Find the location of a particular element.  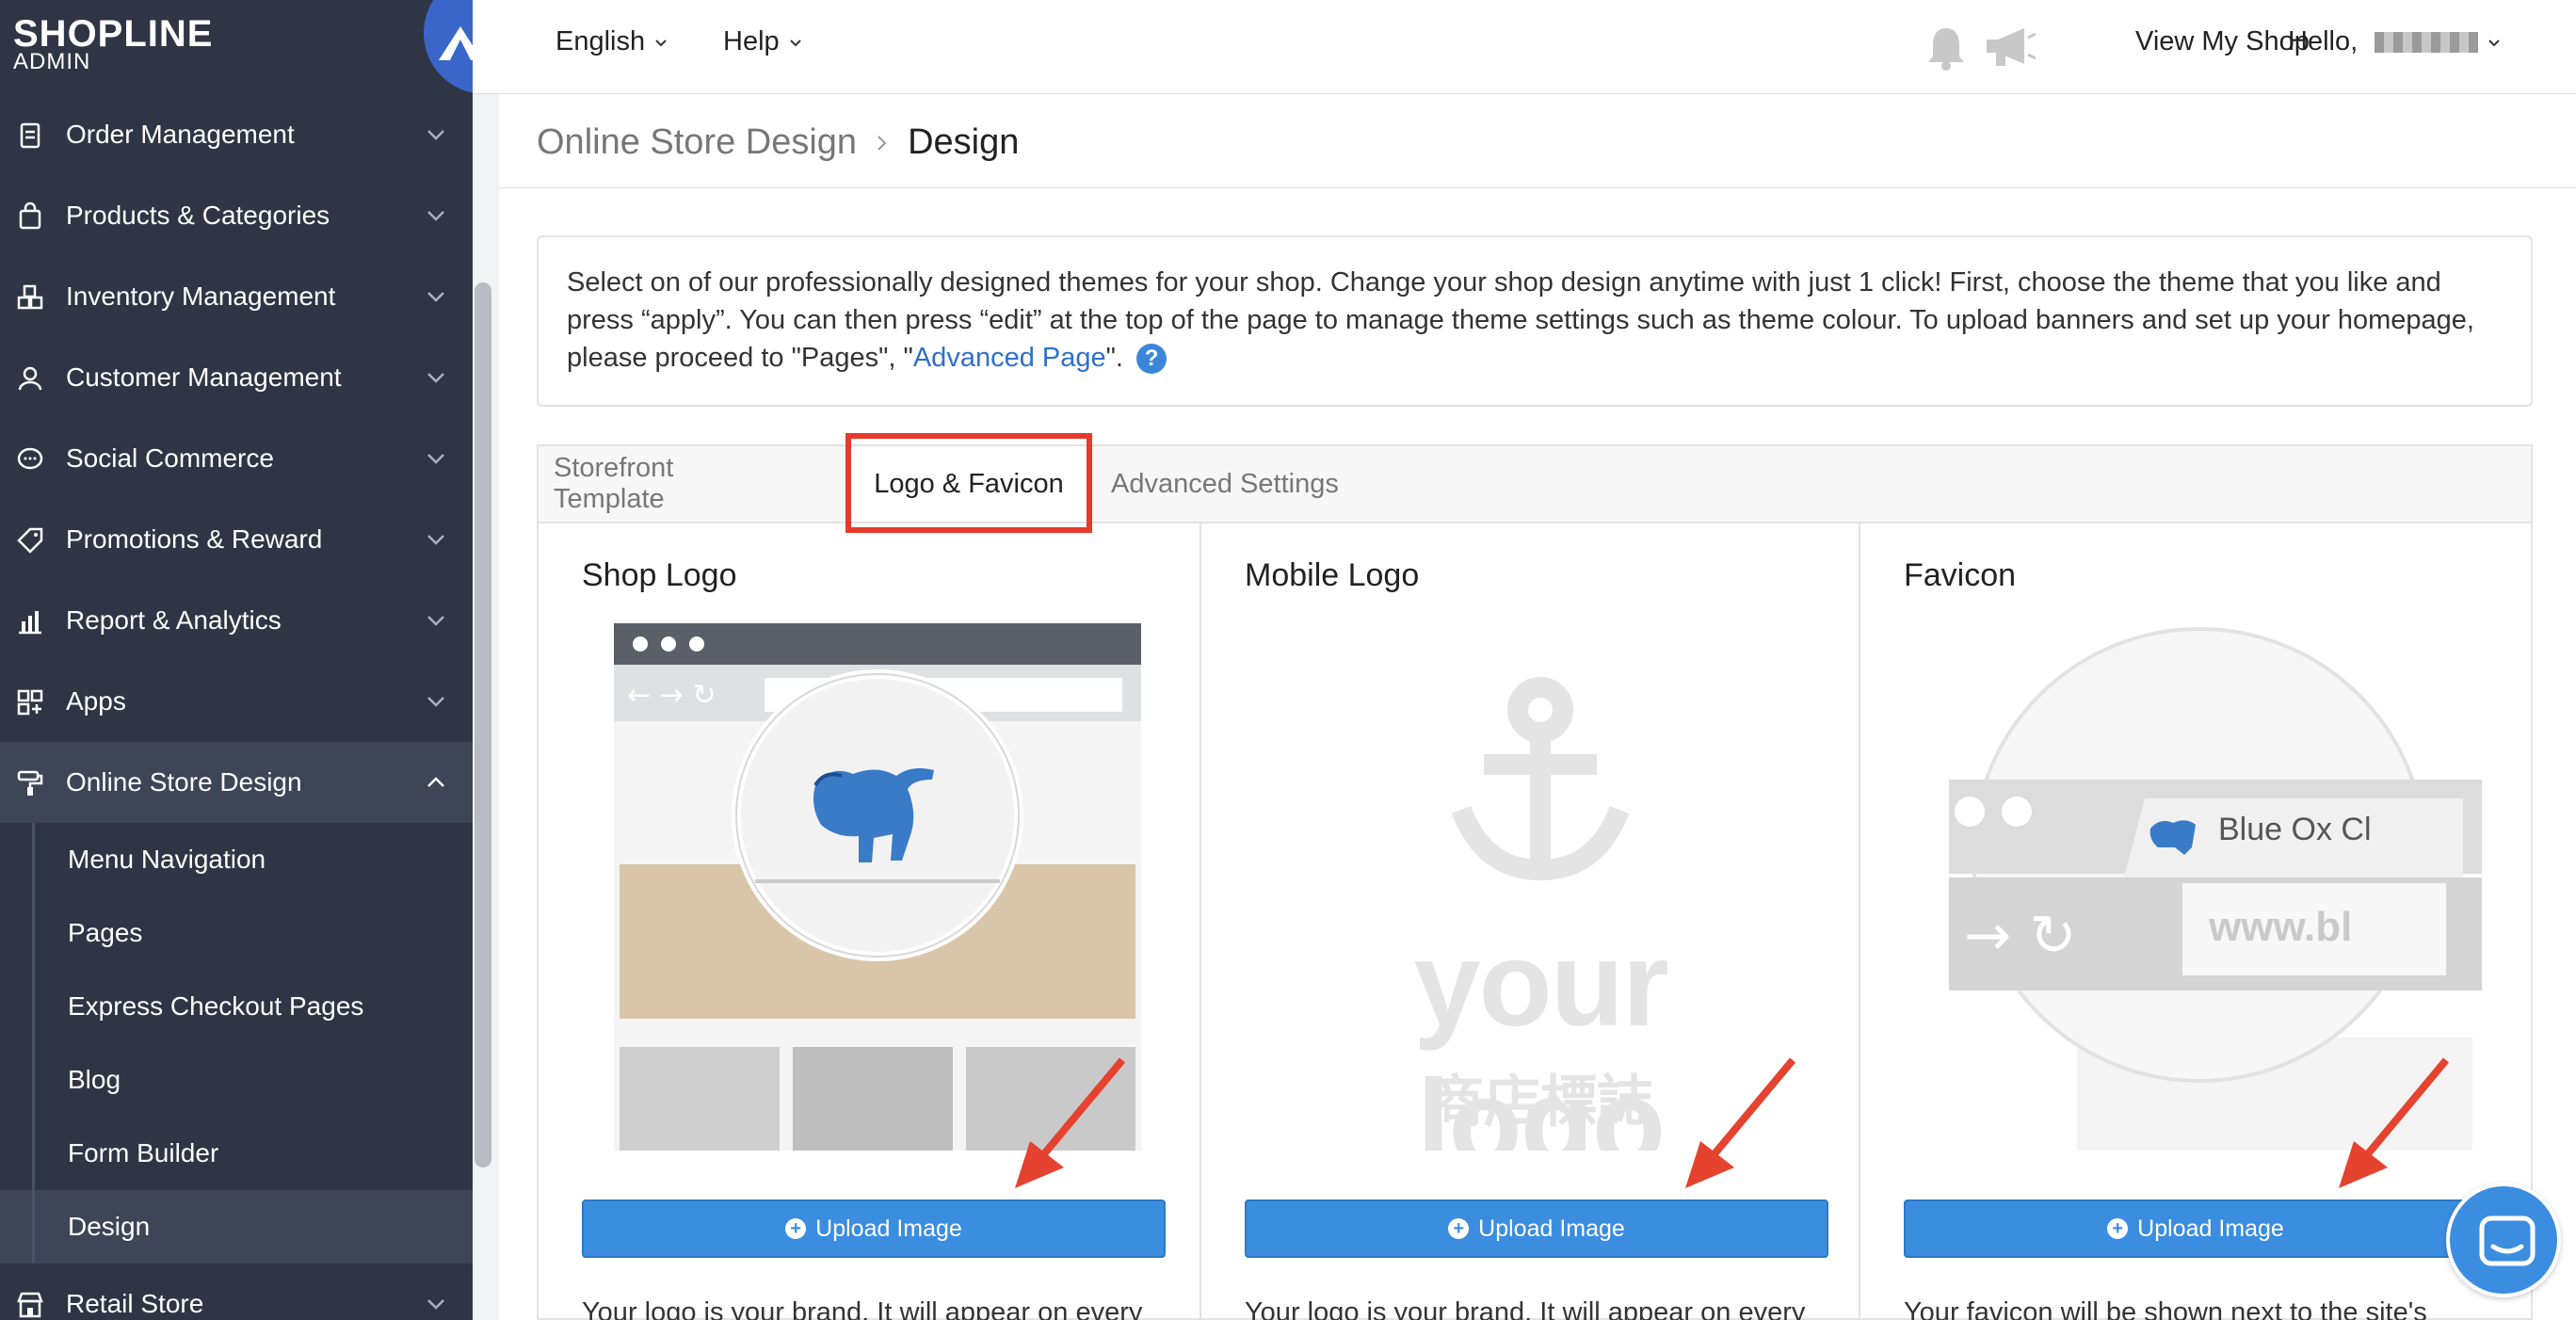

sidebar-item-order-management: Order Management is located at coordinates (236, 134).